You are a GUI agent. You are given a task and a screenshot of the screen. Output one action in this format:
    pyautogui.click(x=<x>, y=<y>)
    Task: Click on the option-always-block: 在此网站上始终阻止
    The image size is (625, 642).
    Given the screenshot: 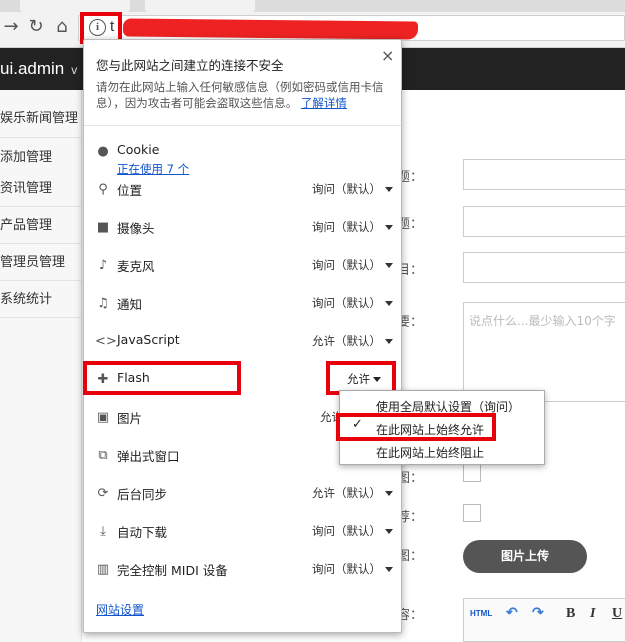 What is the action you would take?
    pyautogui.click(x=430, y=452)
    